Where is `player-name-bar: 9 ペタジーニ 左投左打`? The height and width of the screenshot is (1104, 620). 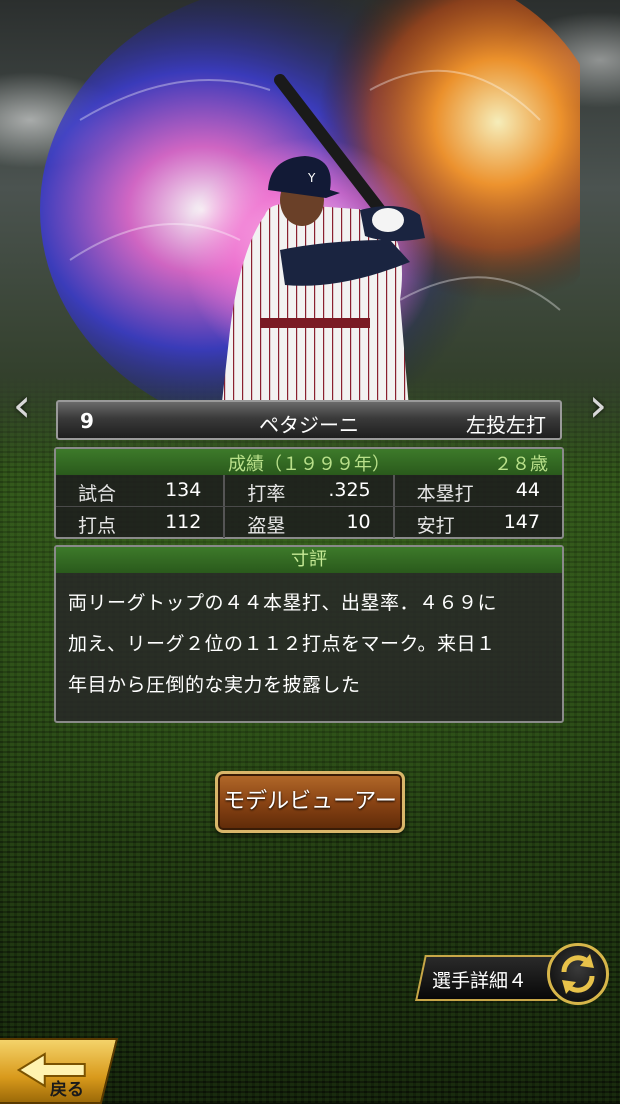
player-name-bar: 9 ペタジーニ 左投左打 is located at coordinates (309, 420).